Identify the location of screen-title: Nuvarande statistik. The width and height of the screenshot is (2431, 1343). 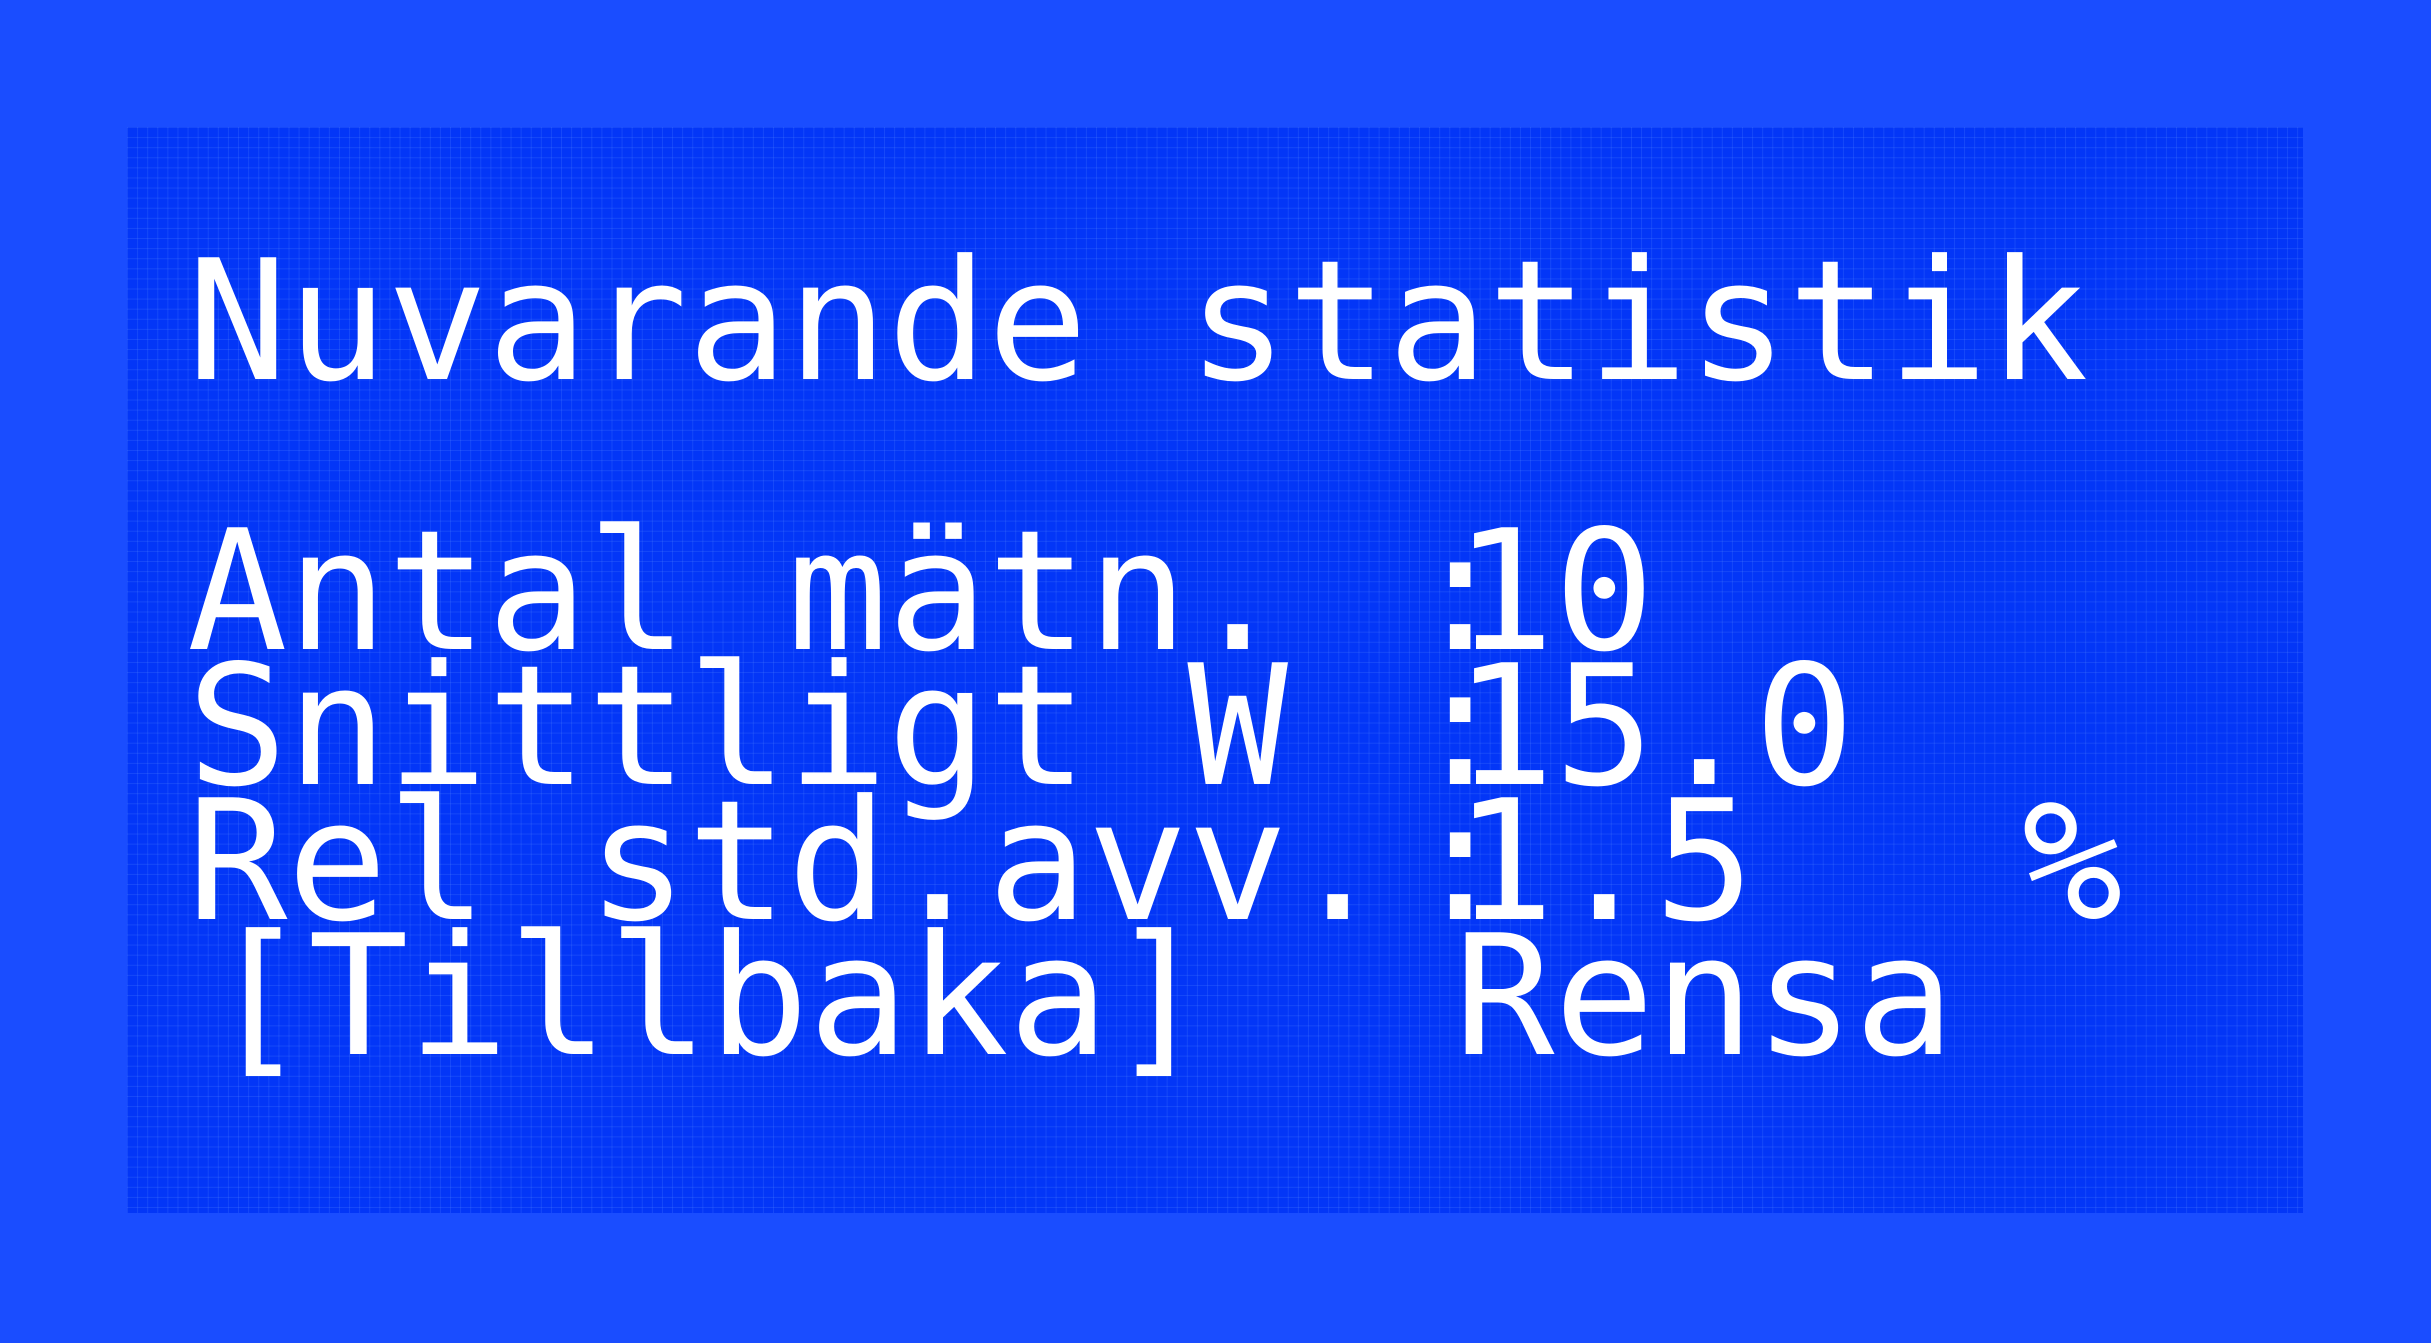
(1137, 322).